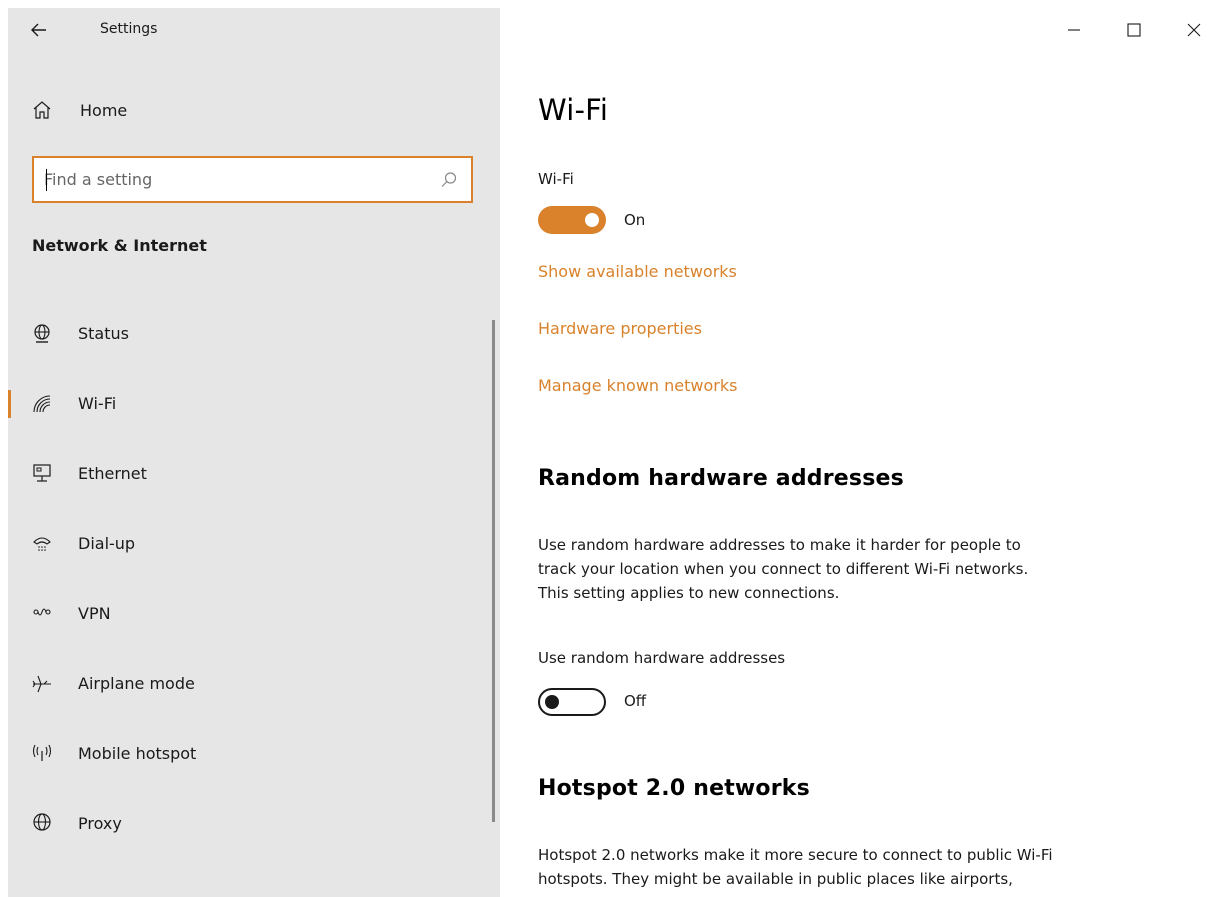 The width and height of the screenshot is (1221, 897). I want to click on page-title: Wi-Fi, so click(573, 110).